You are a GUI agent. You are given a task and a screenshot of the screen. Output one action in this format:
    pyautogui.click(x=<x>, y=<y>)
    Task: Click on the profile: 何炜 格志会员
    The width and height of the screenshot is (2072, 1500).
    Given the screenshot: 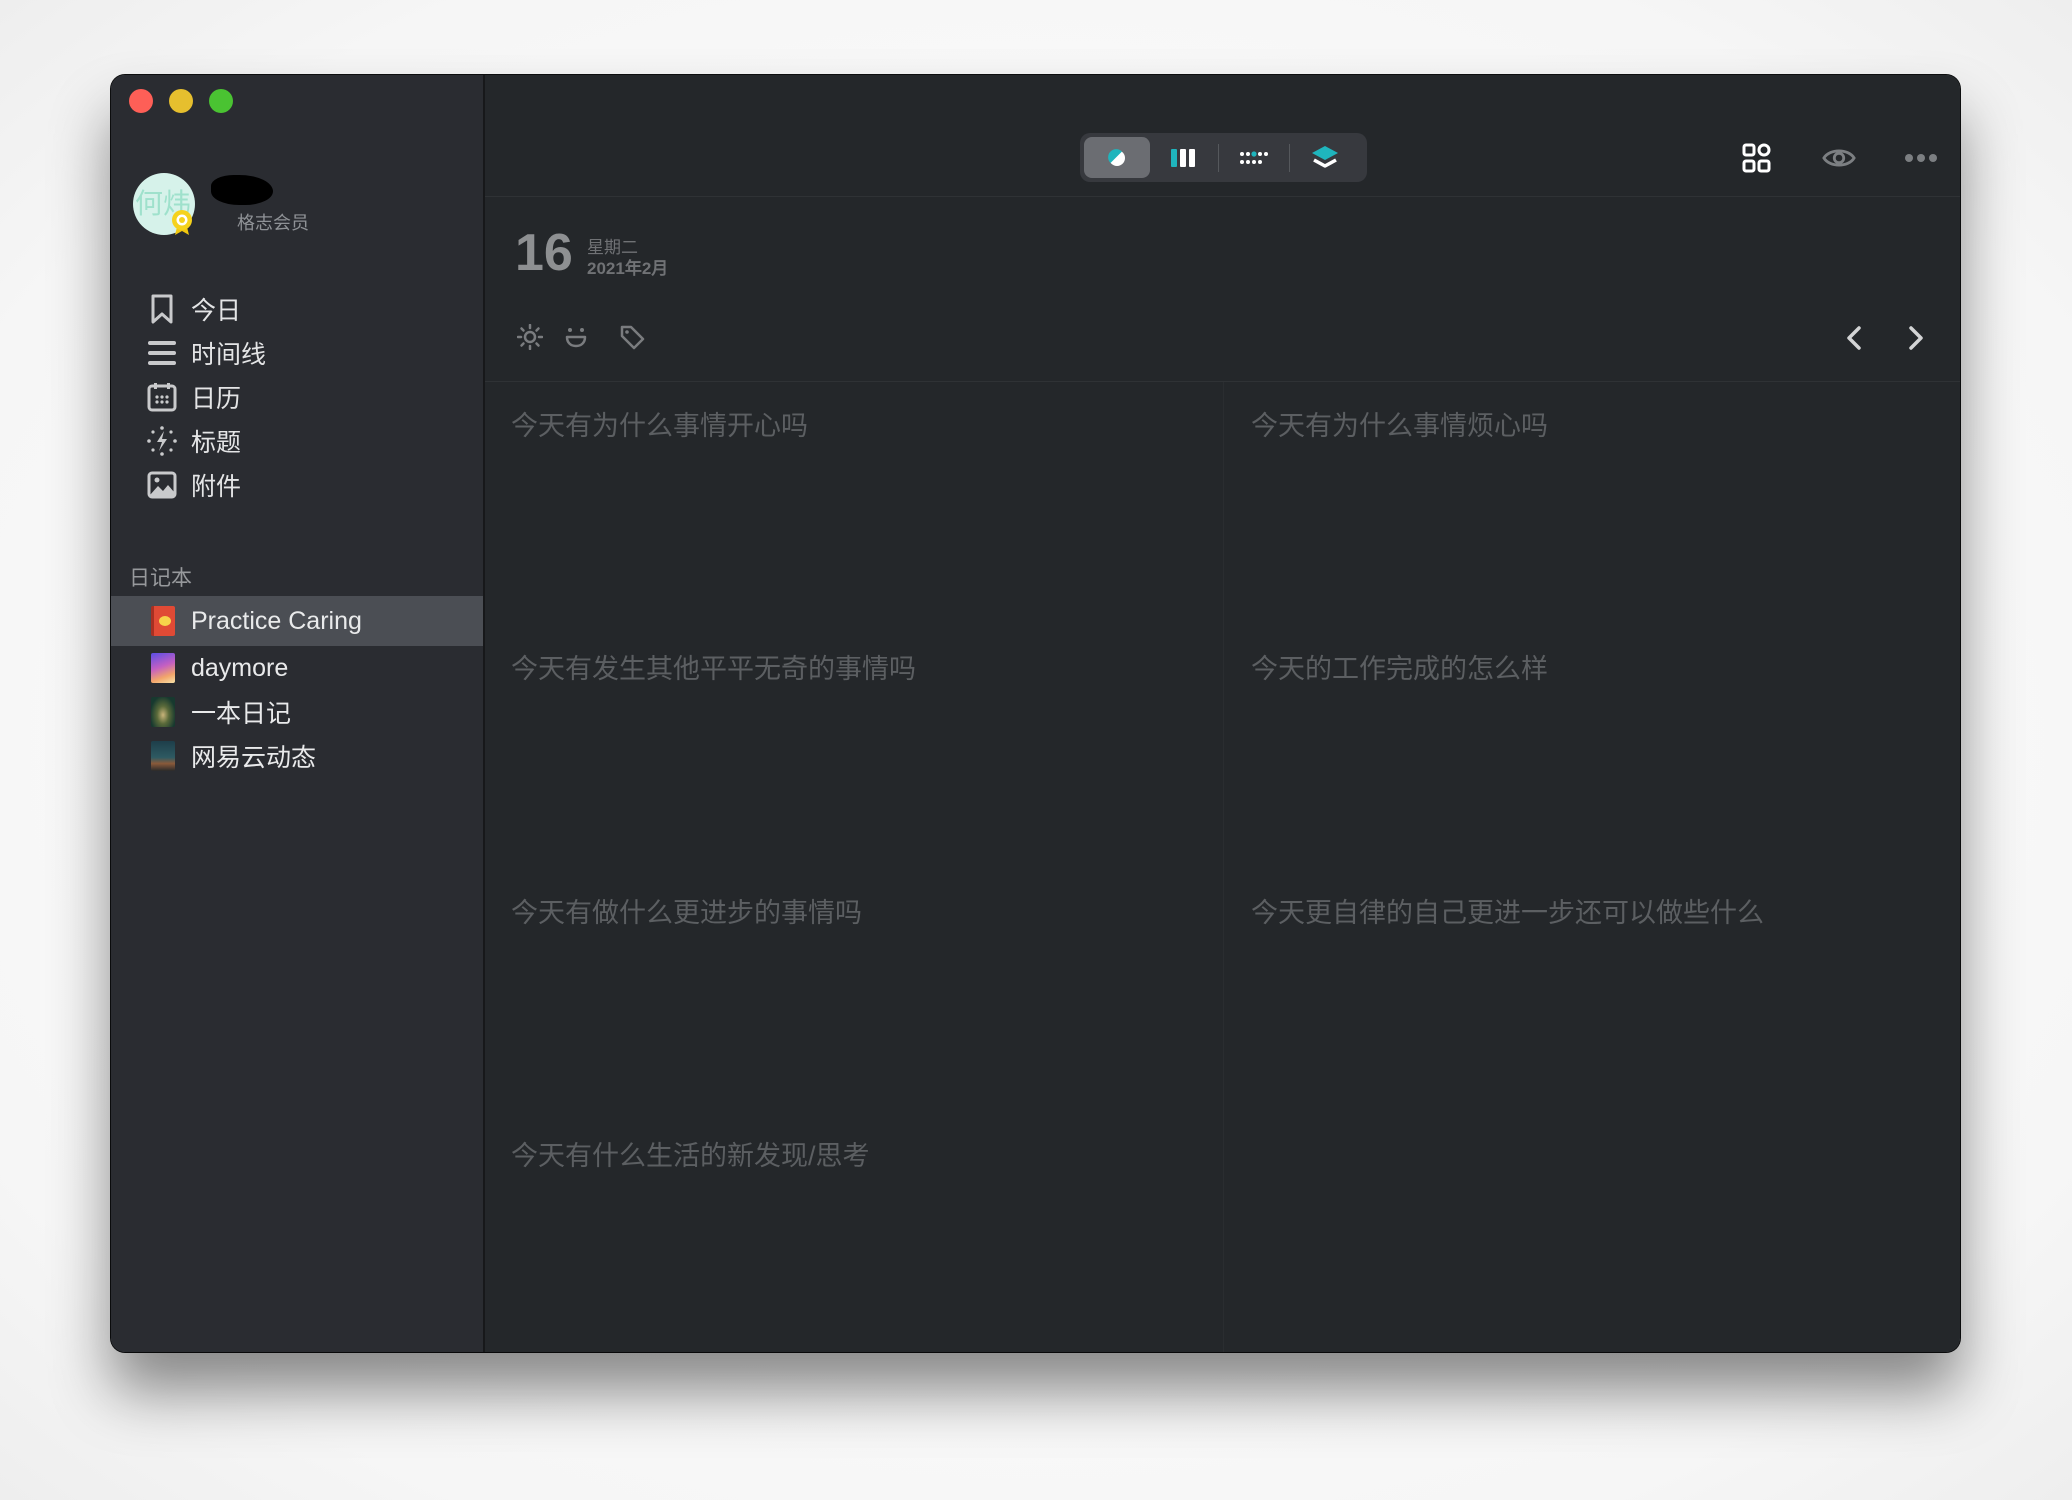 What is the action you would take?
    pyautogui.click(x=293, y=208)
    